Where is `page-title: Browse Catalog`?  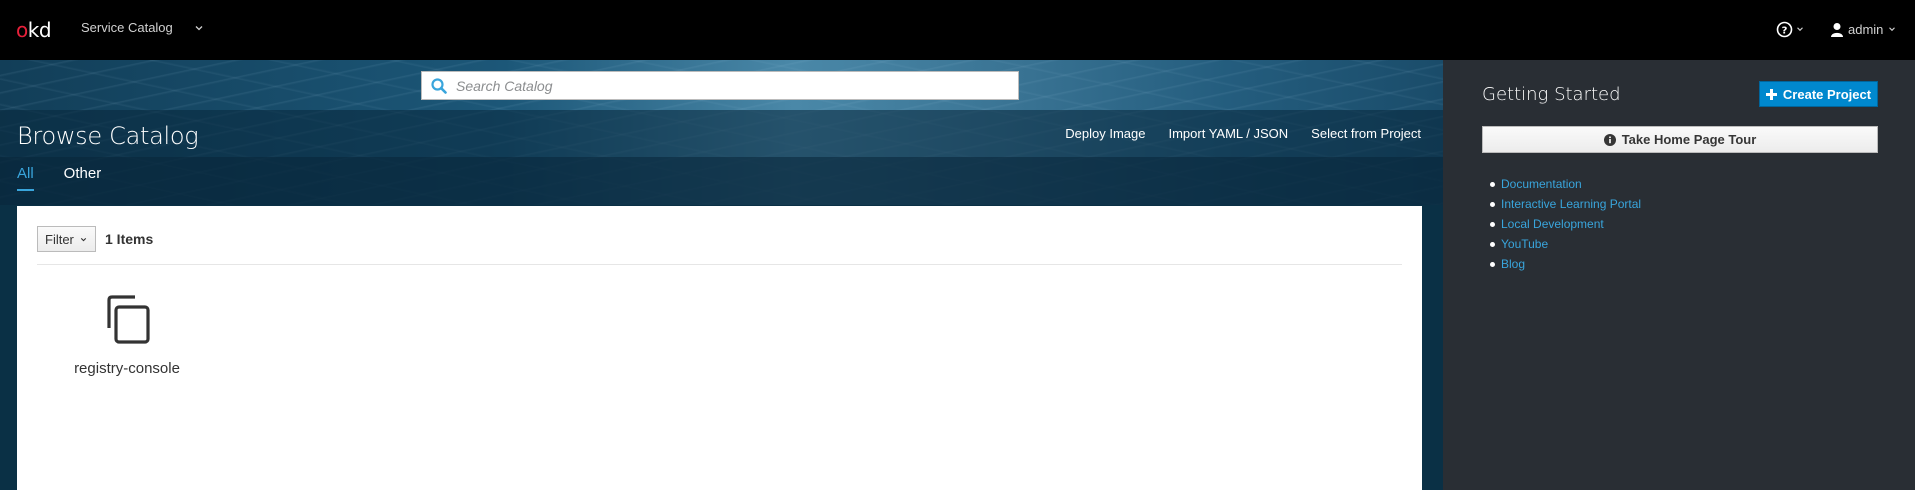 page-title: Browse Catalog is located at coordinates (108, 136).